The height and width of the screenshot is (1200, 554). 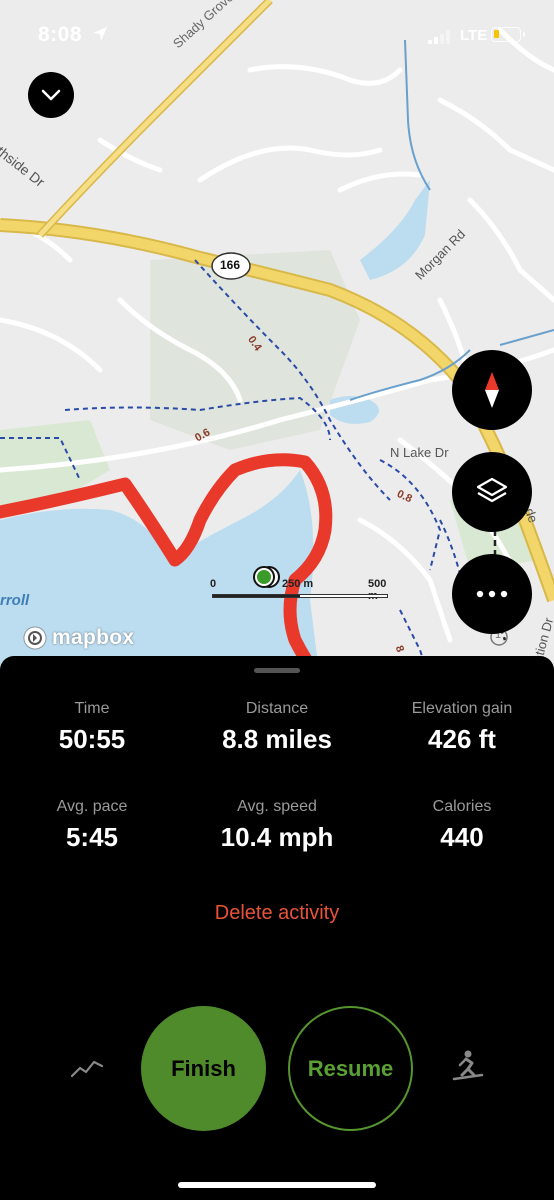 I want to click on location-arrow-icon, so click(x=100, y=34).